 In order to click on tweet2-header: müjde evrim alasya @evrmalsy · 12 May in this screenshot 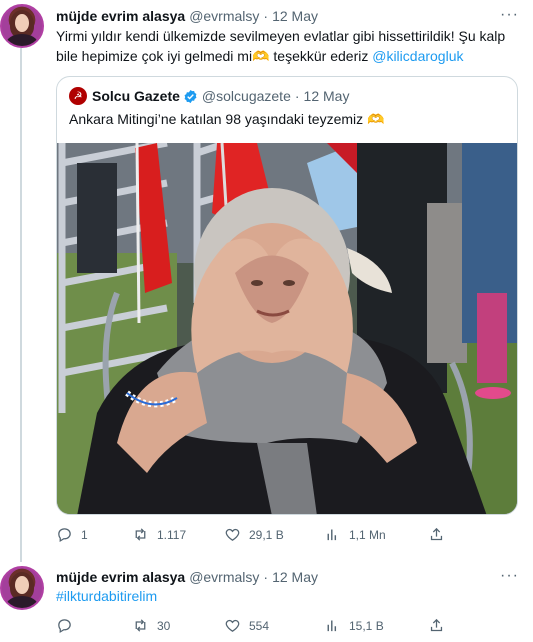, I will do `click(187, 577)`.